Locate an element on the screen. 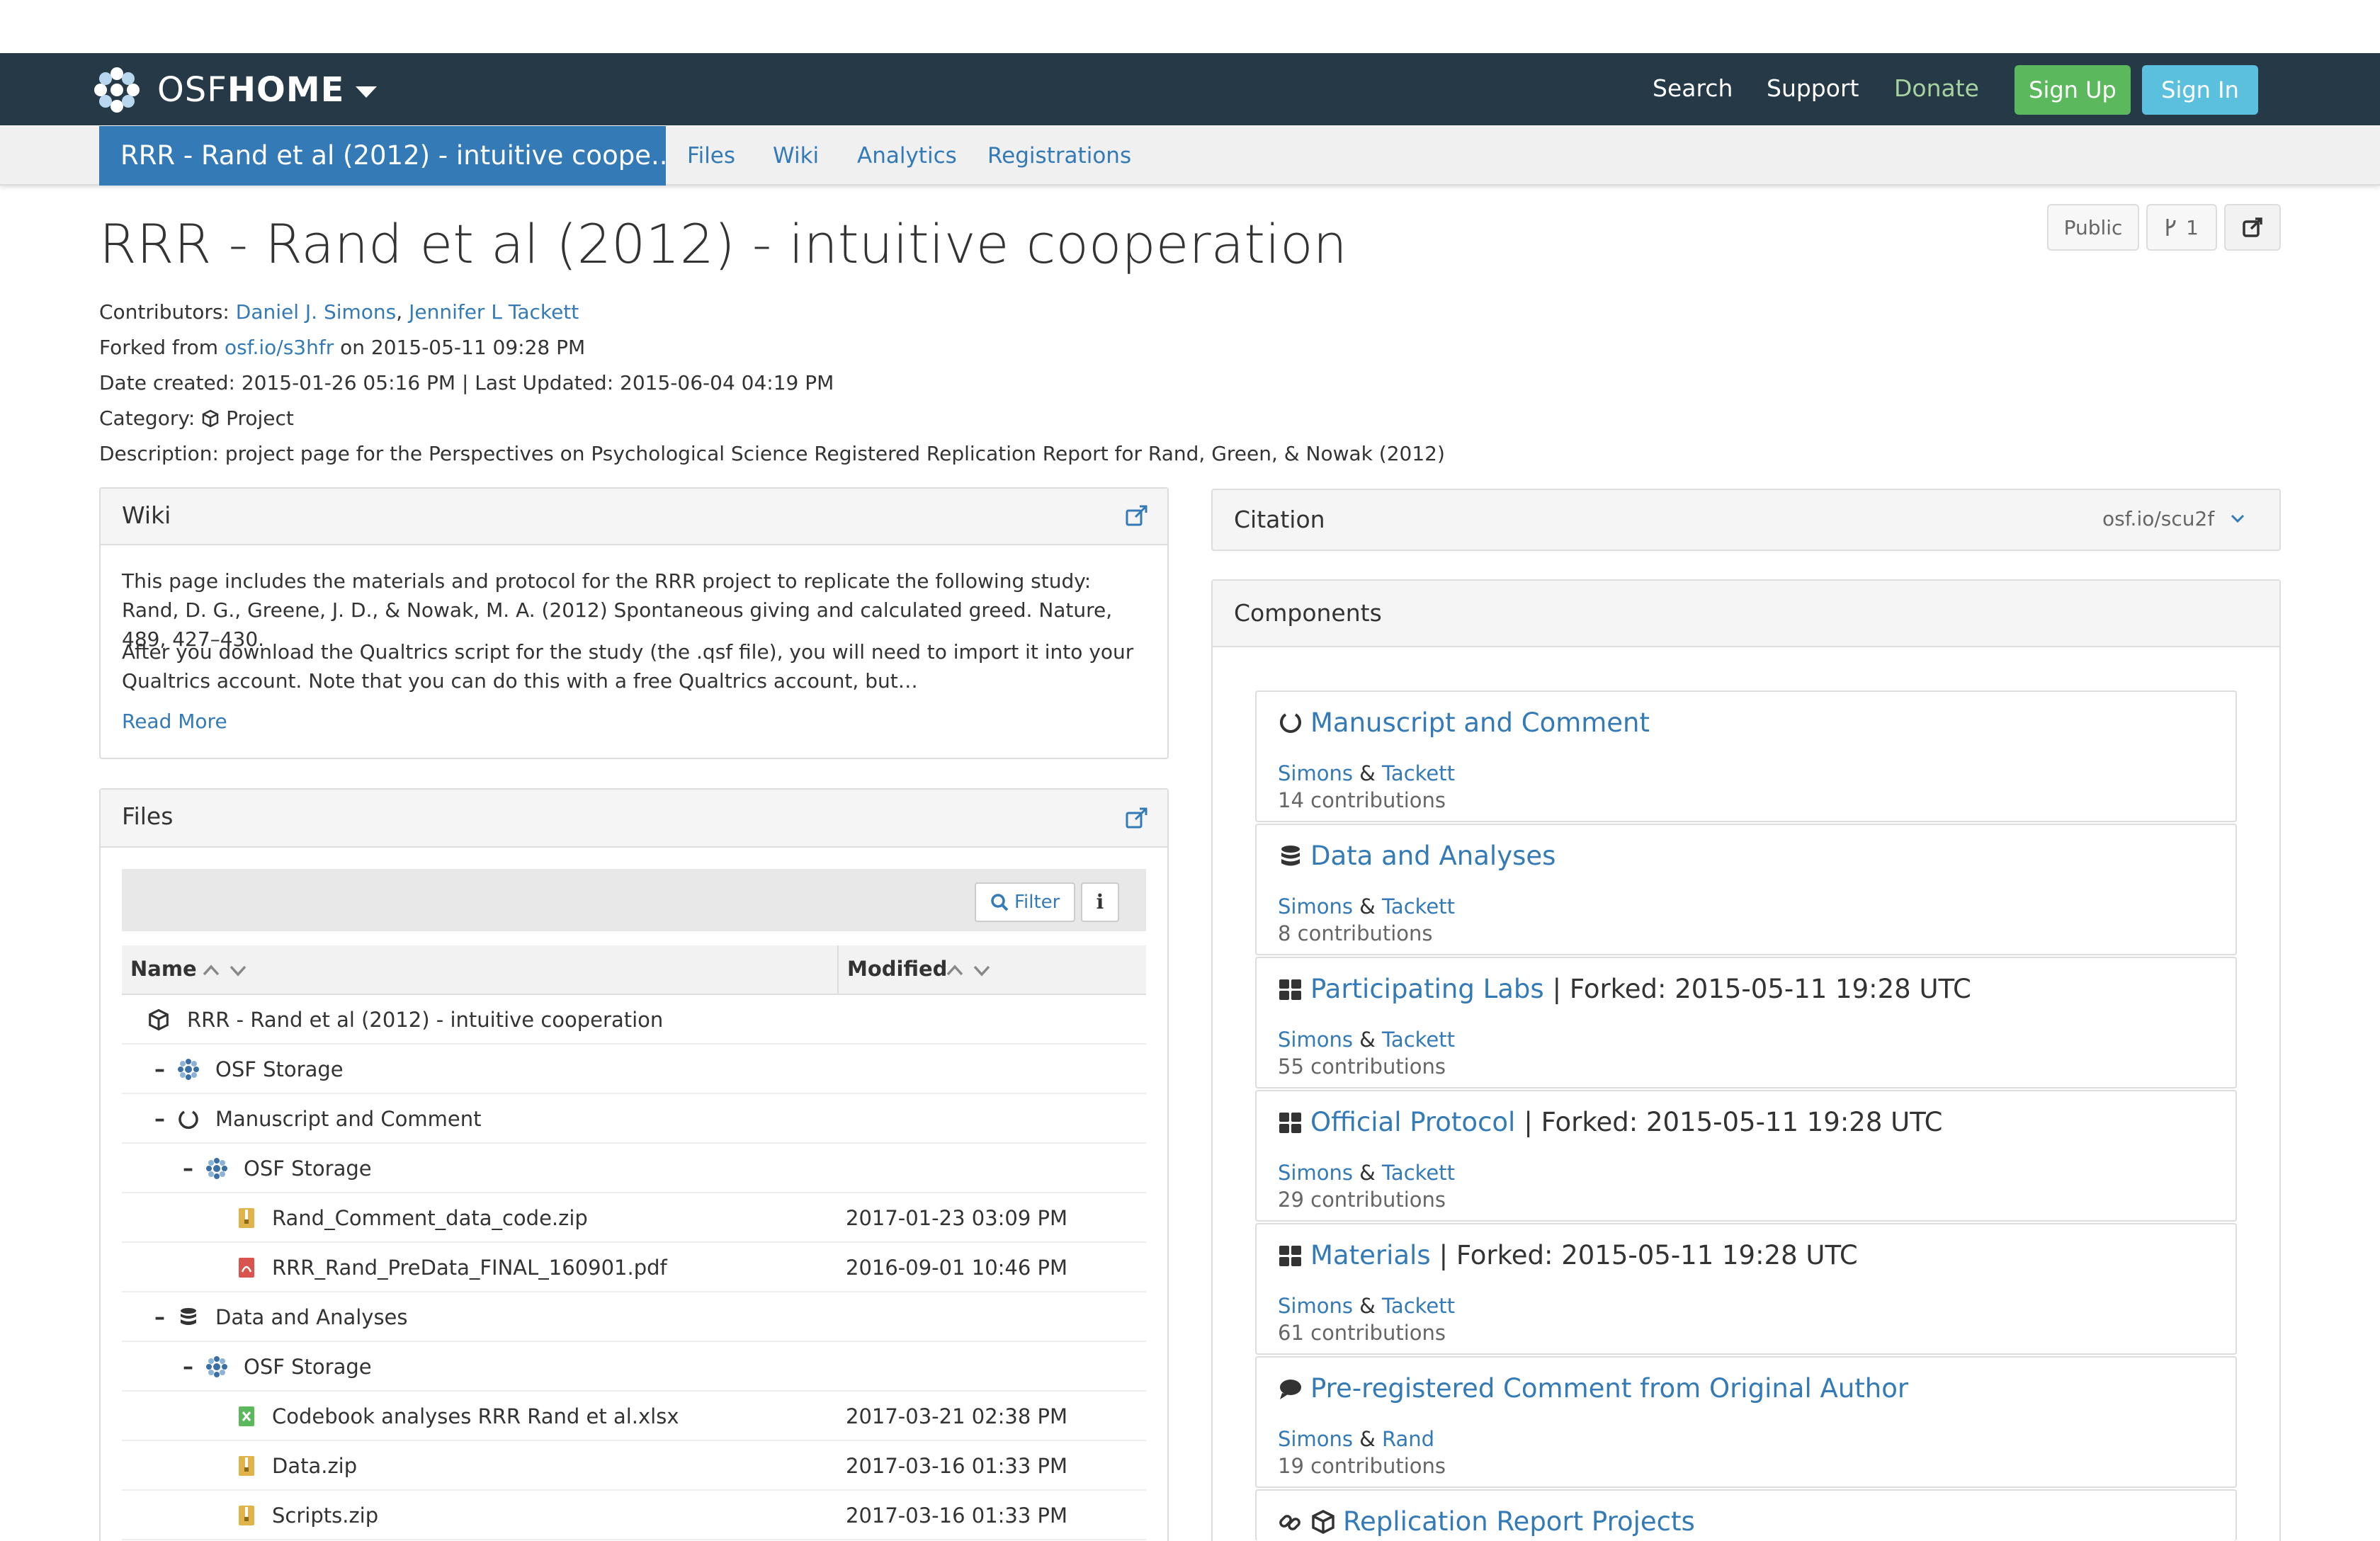  component-title-link: Data and Analyses is located at coordinates (1433, 856).